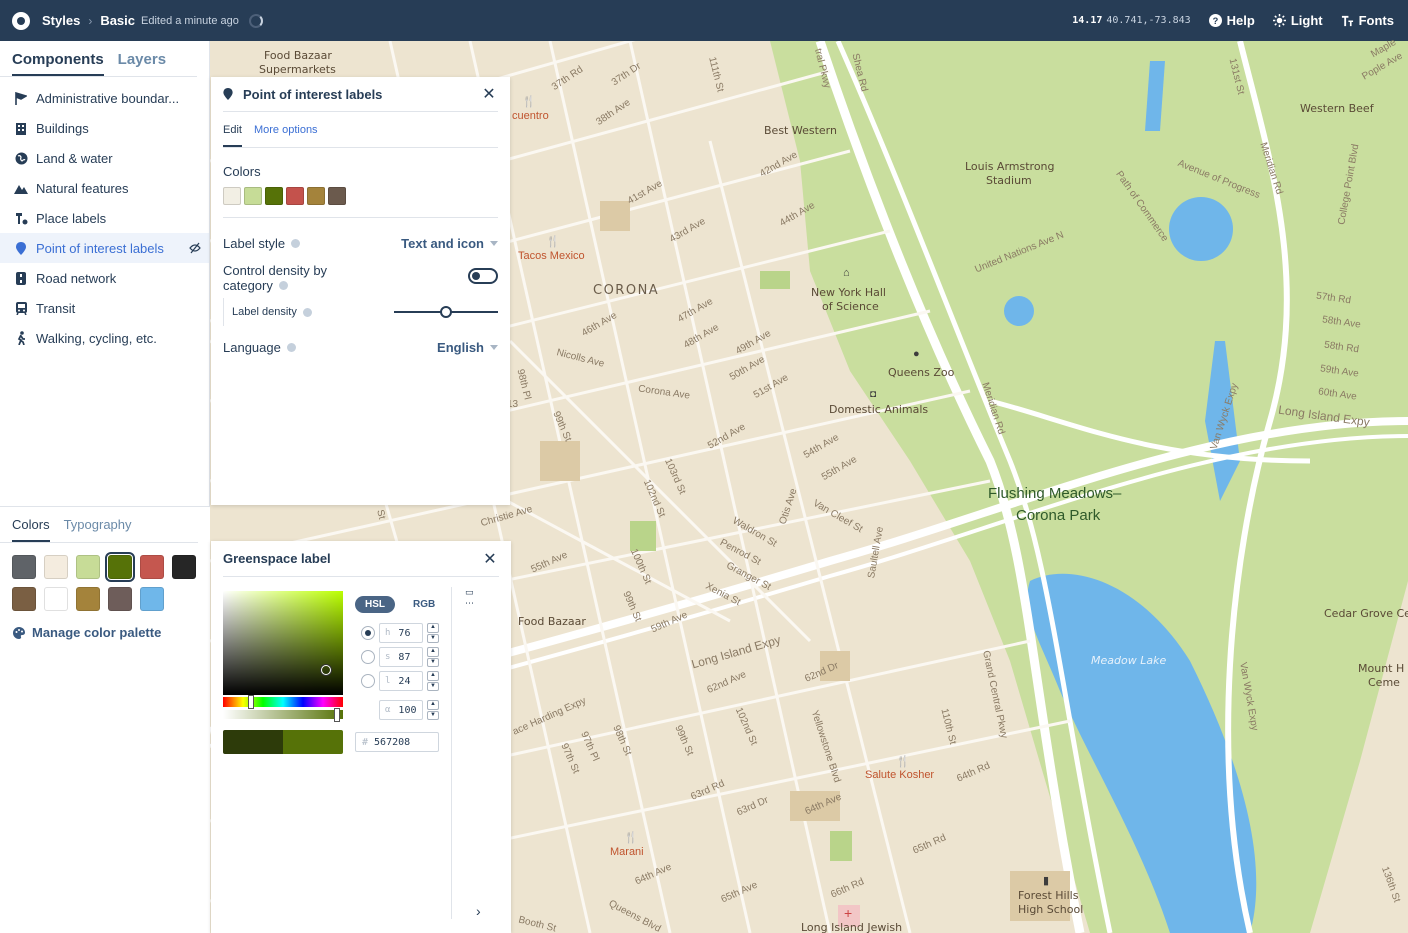  I want to click on label-style-select: Text and icon, so click(449, 243).